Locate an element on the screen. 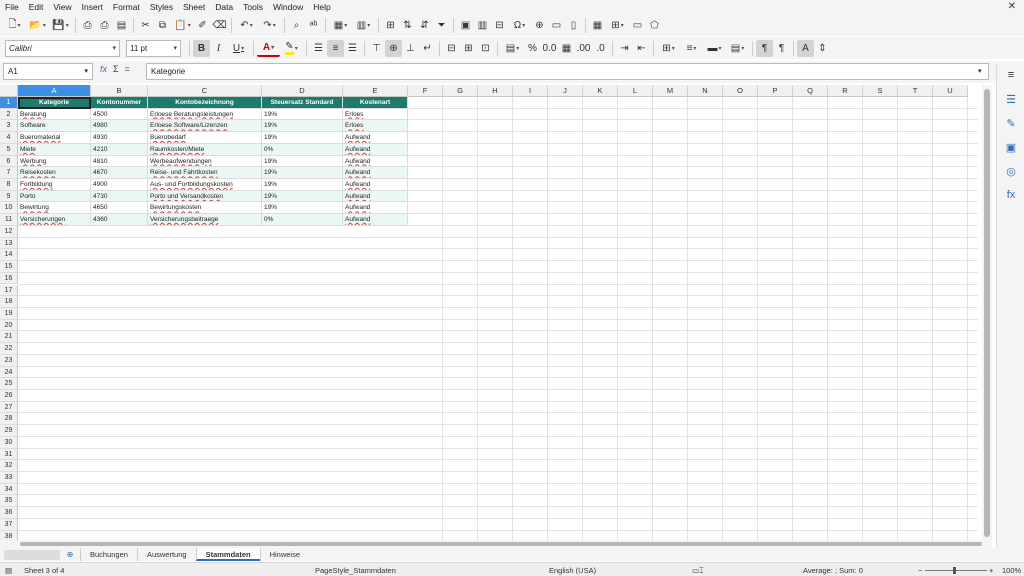  chevron-down-icon: ▾ is located at coordinates (86, 71).